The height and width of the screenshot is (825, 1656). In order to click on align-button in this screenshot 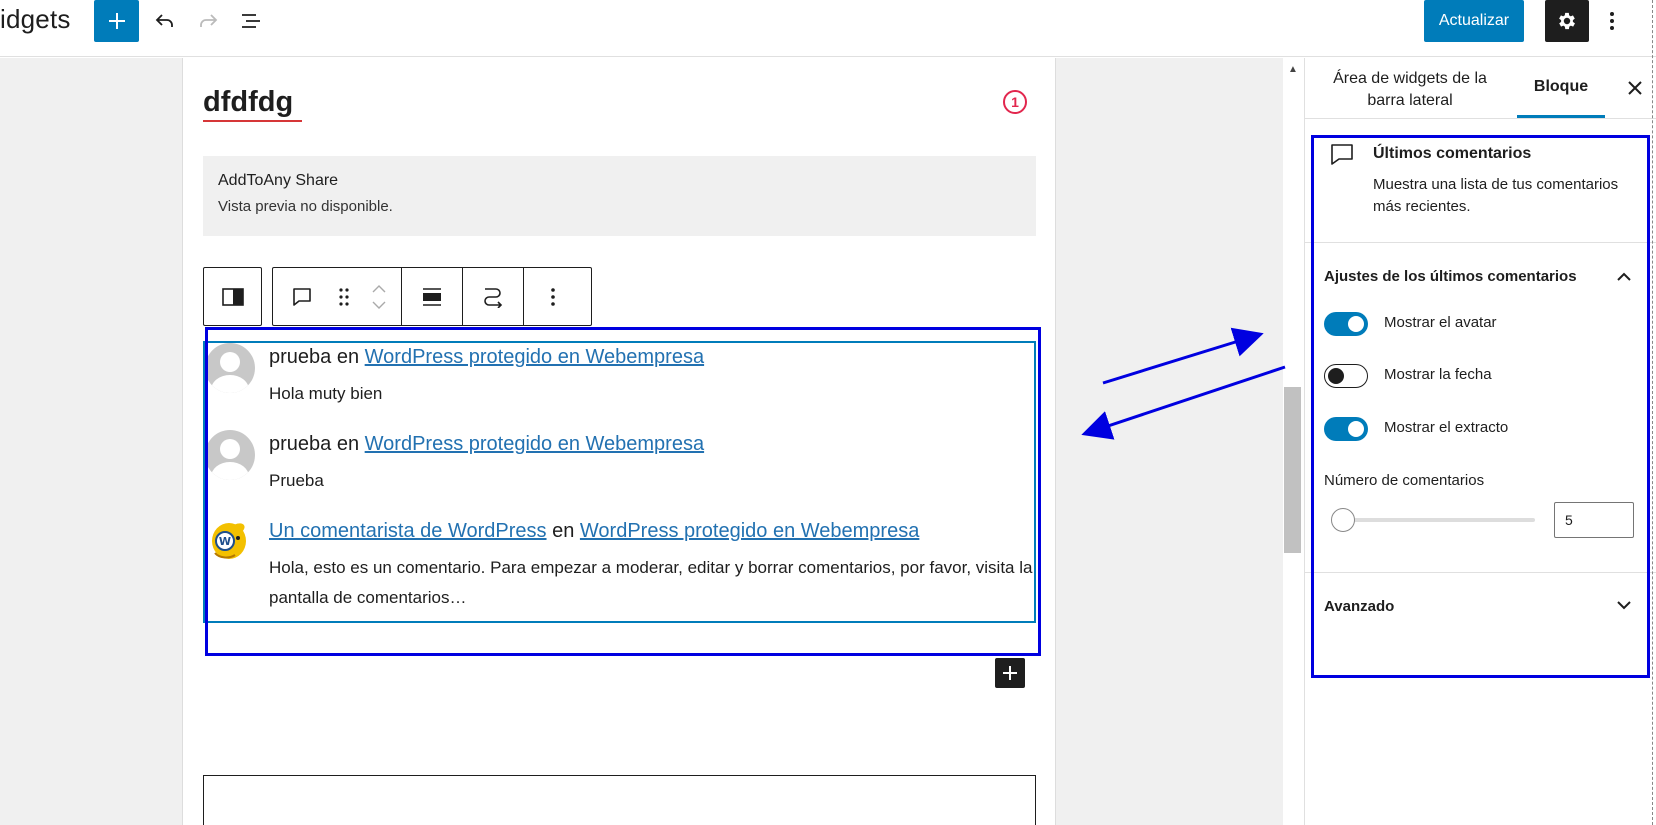, I will do `click(432, 296)`.